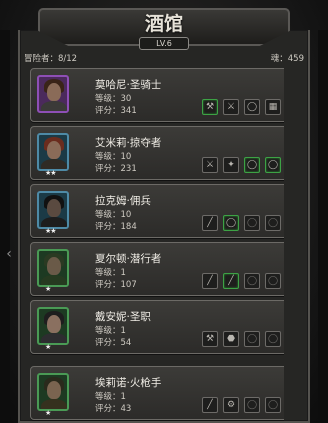  I want to click on mace-icon: ⚒, so click(210, 339).